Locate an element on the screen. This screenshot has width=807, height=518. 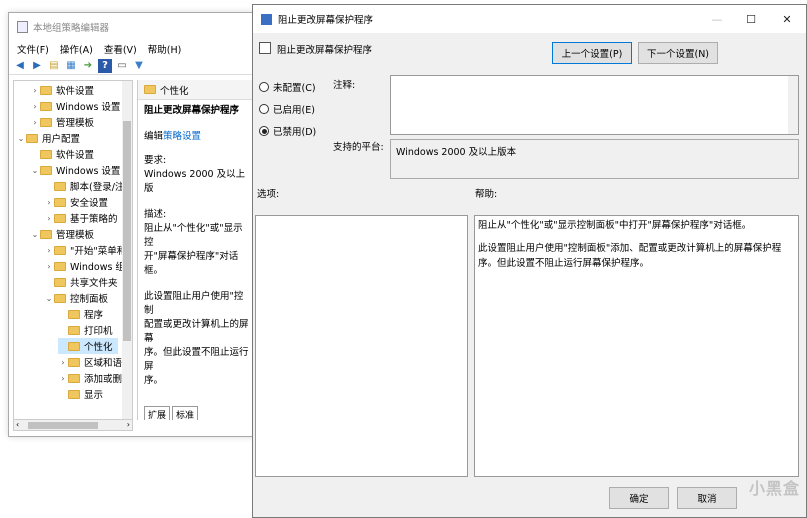
tree-item: ⌄ 用户配置 is located at coordinates (48, 138).